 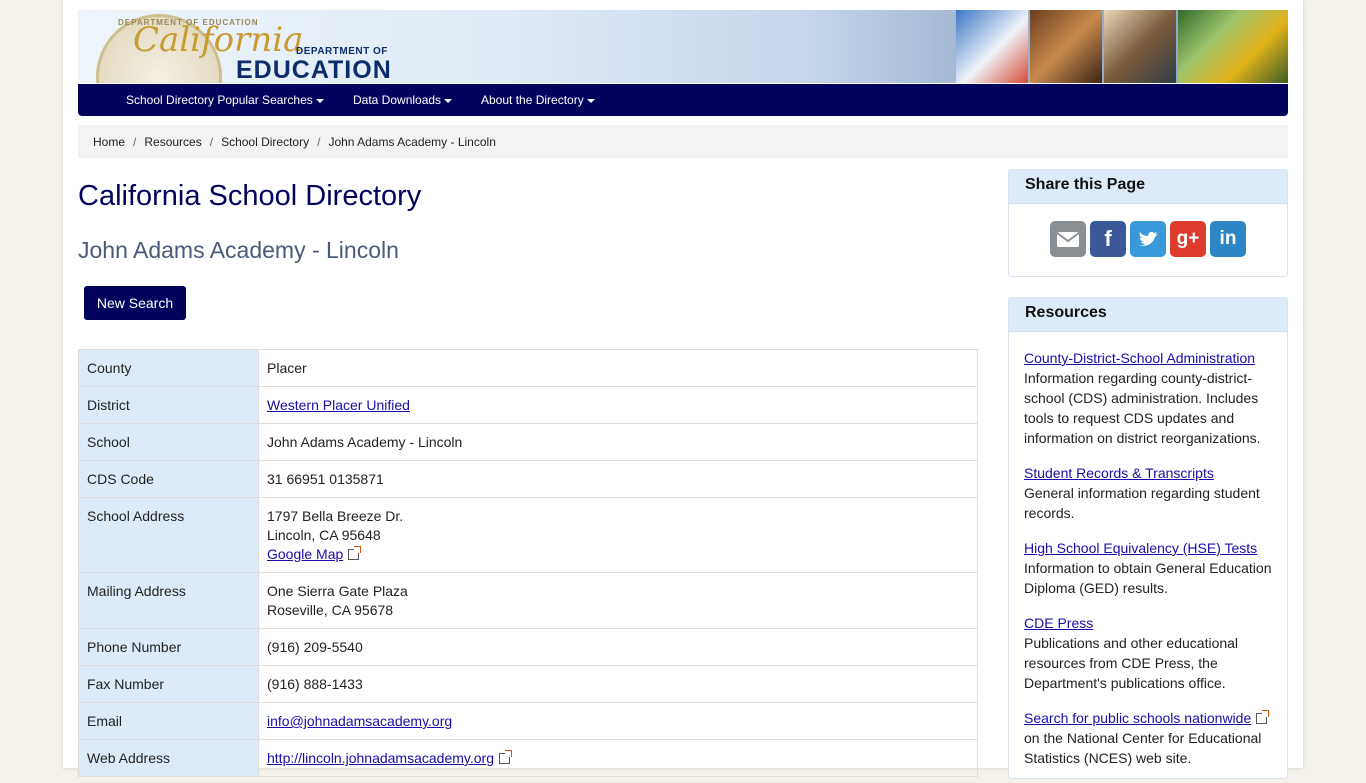 I want to click on school-address-line2: Lincoln, CA 95648, so click(x=324, y=535).